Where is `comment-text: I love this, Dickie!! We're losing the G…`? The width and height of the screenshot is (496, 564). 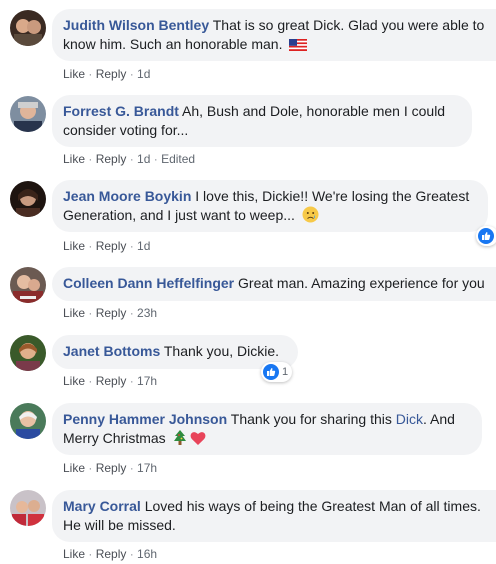 comment-text: I love this, Dickie!! We're losing the G… is located at coordinates (330, 196).